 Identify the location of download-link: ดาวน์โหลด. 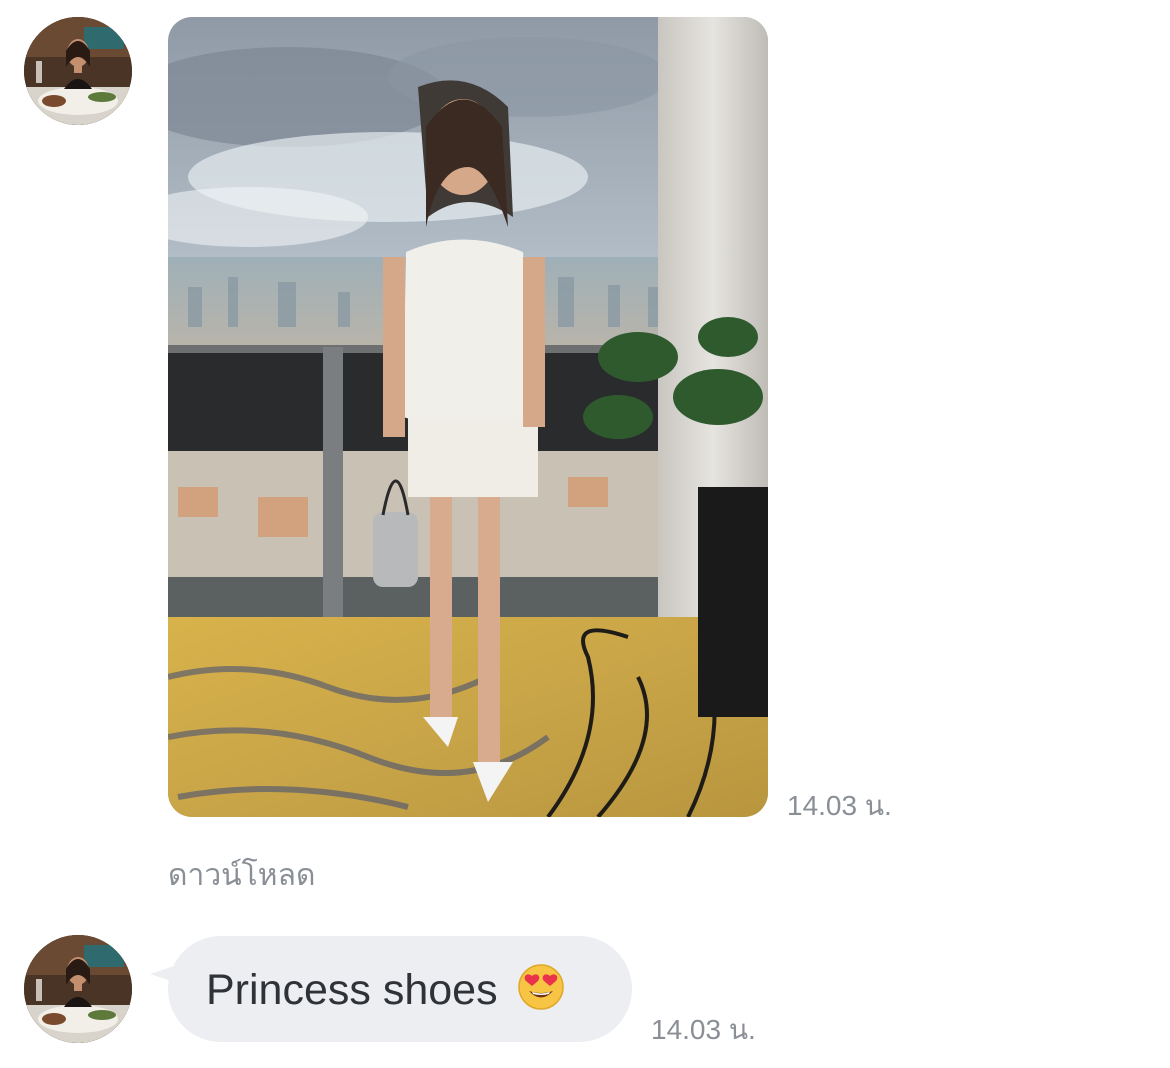
(241, 875).